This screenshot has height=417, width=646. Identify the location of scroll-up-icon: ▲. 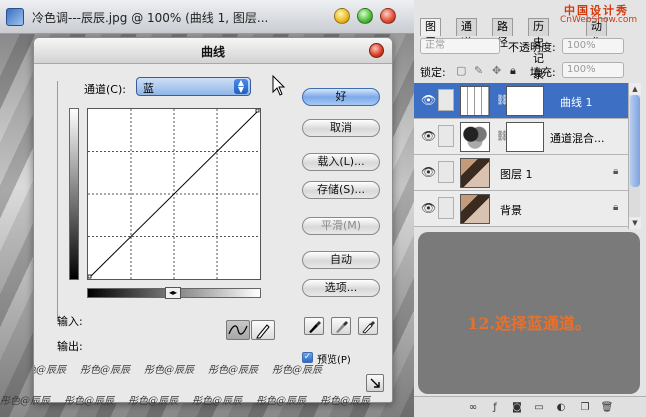
(635, 89).